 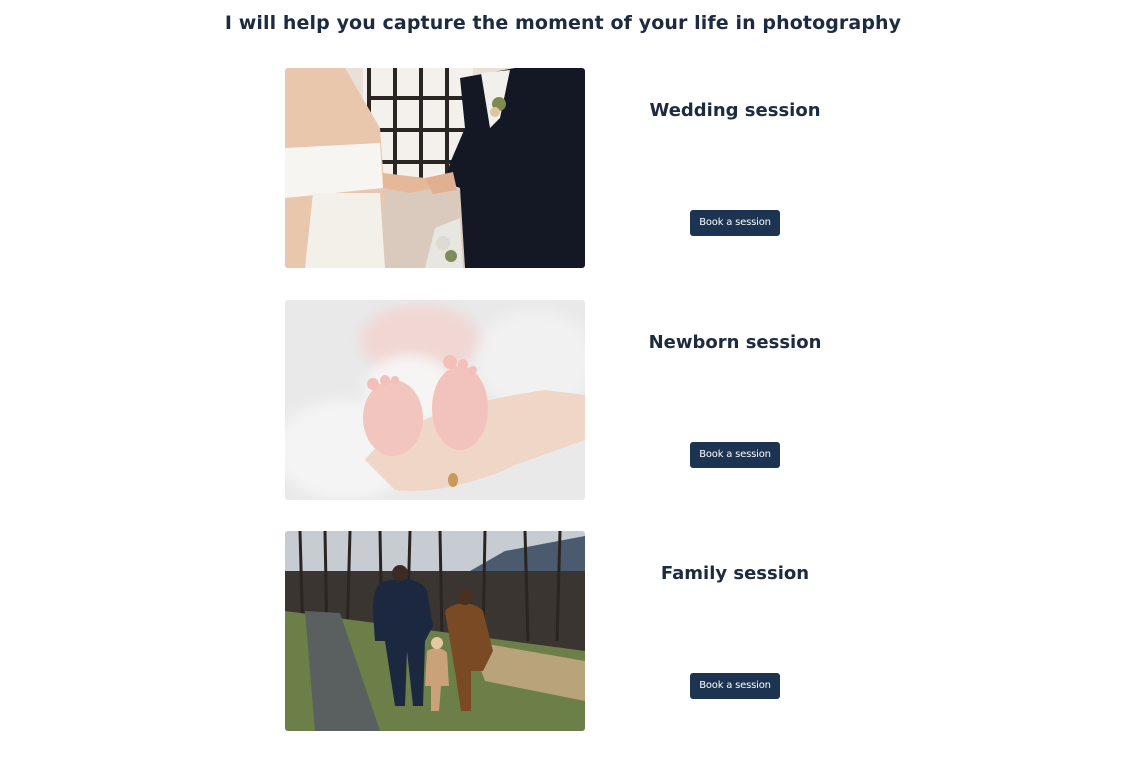 I want to click on session-card-newborn: Newborn session Book a session, so click(x=585, y=400).